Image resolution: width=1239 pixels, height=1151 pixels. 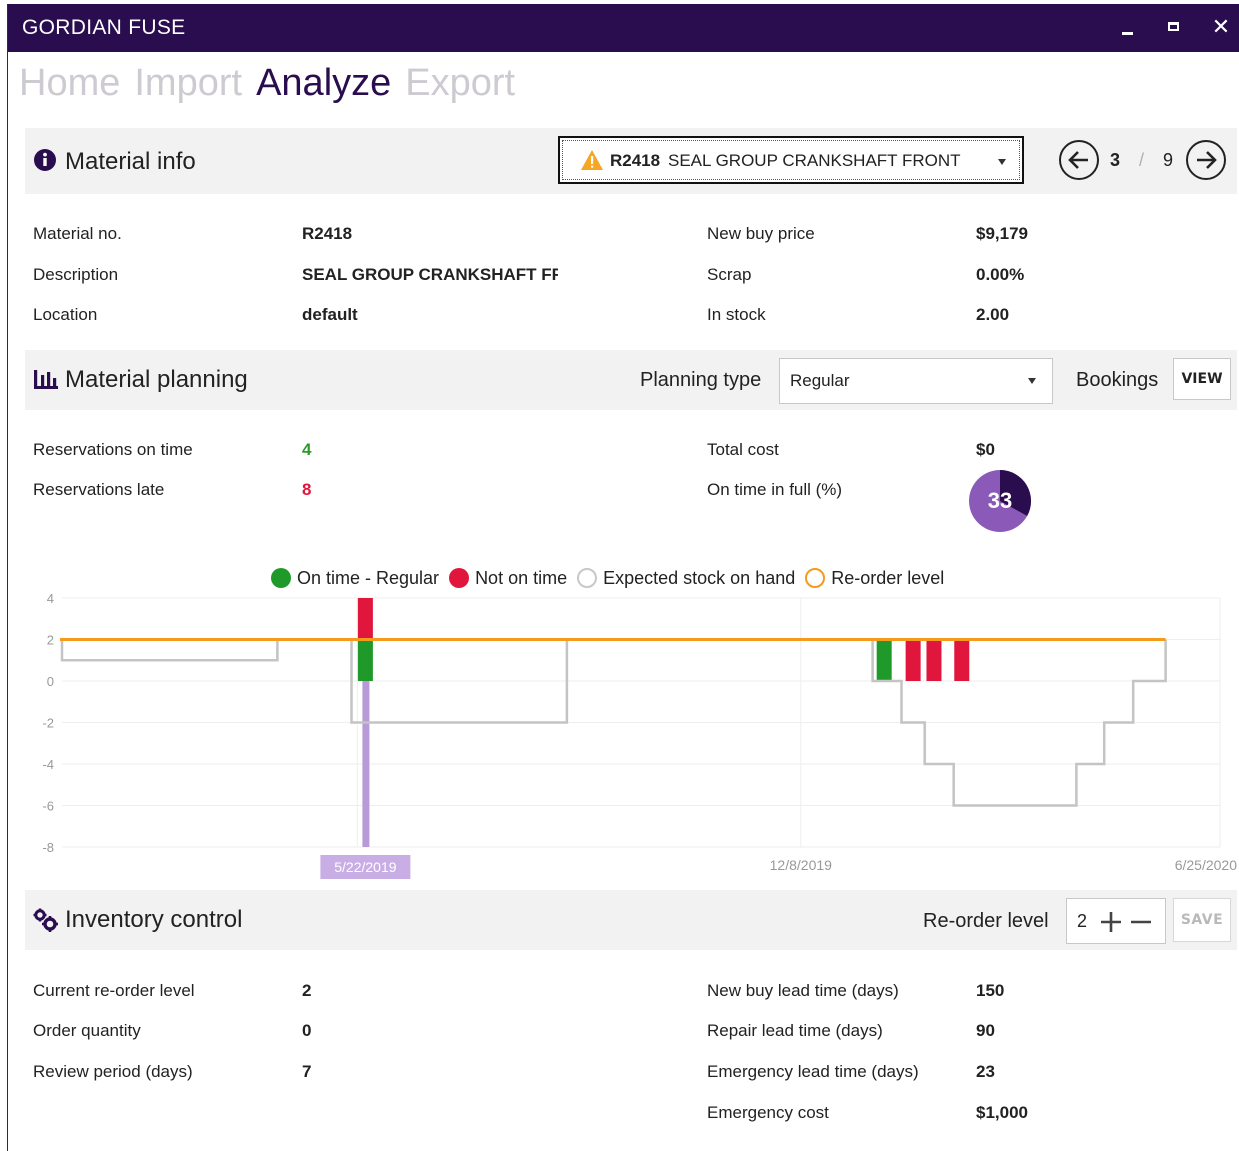 What do you see at coordinates (307, 1030) in the screenshot?
I see `order-quantity-value: 0` at bounding box center [307, 1030].